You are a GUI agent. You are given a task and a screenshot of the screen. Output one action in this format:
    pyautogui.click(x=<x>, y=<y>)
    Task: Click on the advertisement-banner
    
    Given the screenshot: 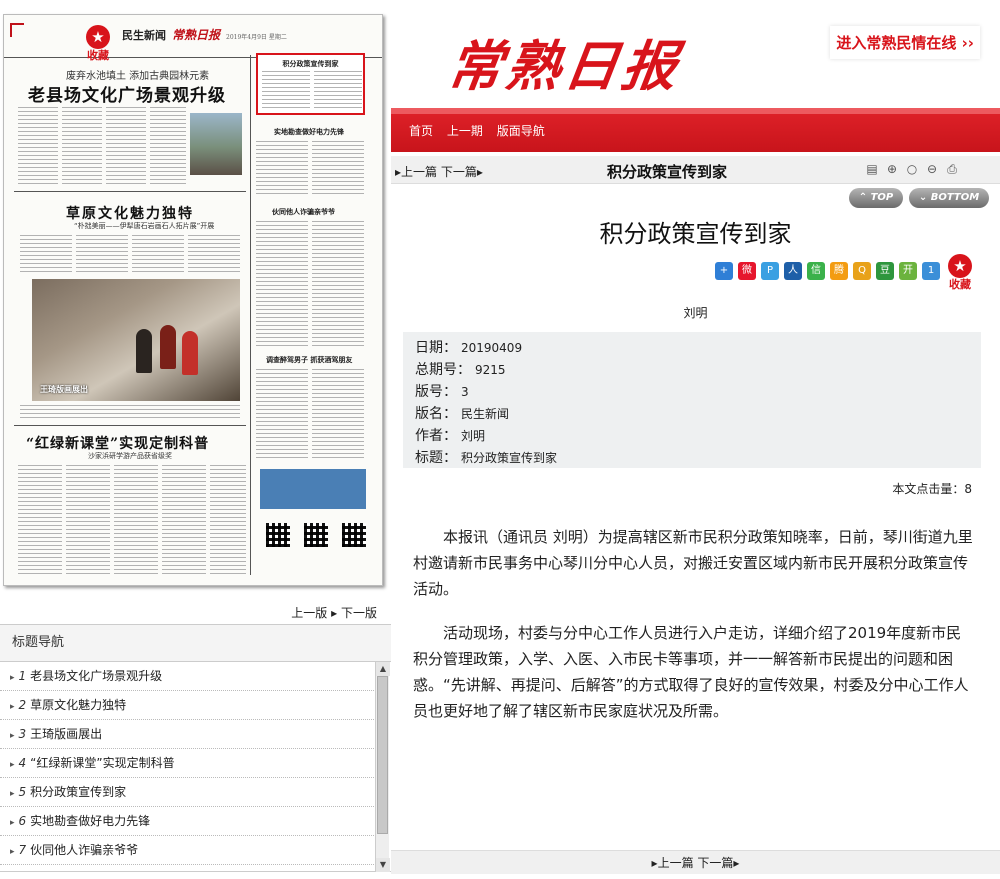 What is the action you would take?
    pyautogui.click(x=313, y=489)
    